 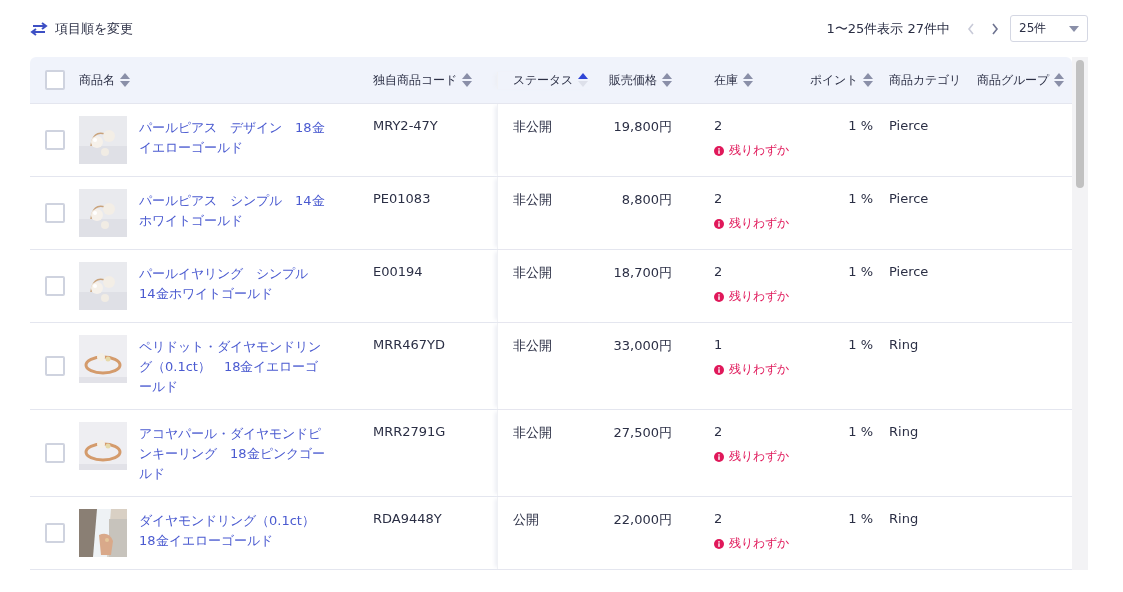 What do you see at coordinates (633, 80) in the screenshot?
I see `column-header: 販売価格` at bounding box center [633, 80].